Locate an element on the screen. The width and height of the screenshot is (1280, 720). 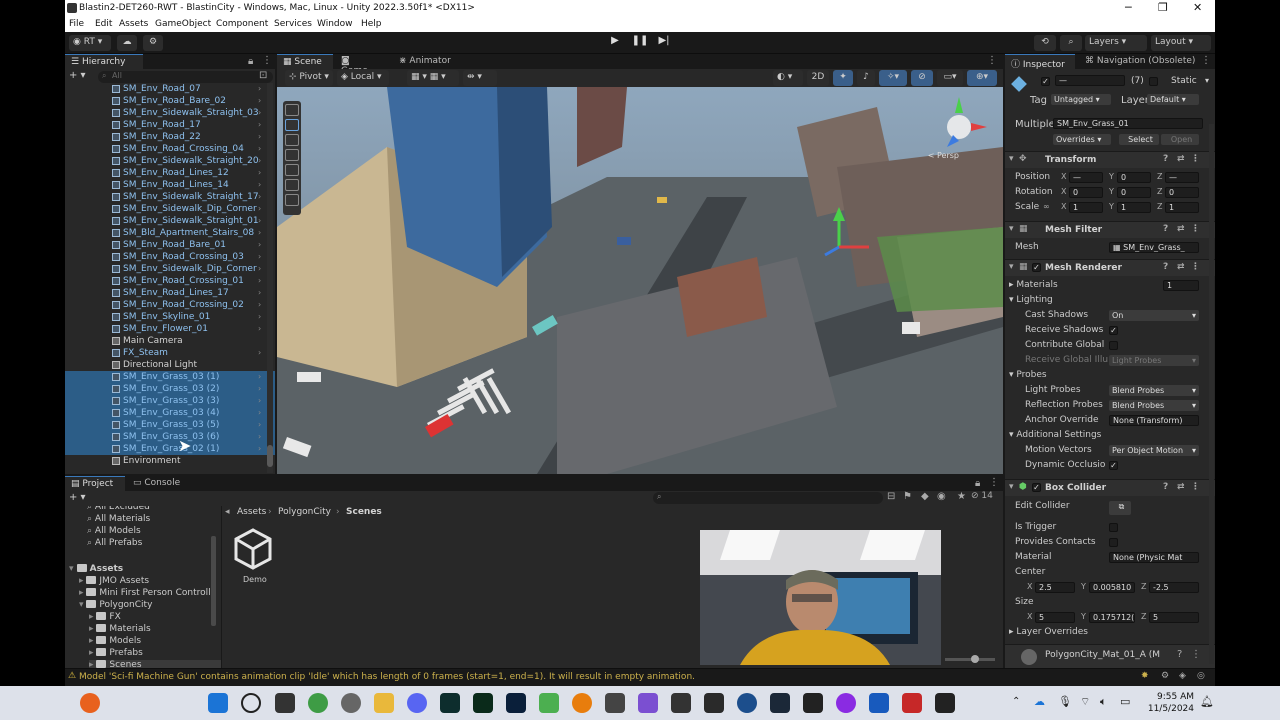
menu-edit: Edit is located at coordinates (103, 24).